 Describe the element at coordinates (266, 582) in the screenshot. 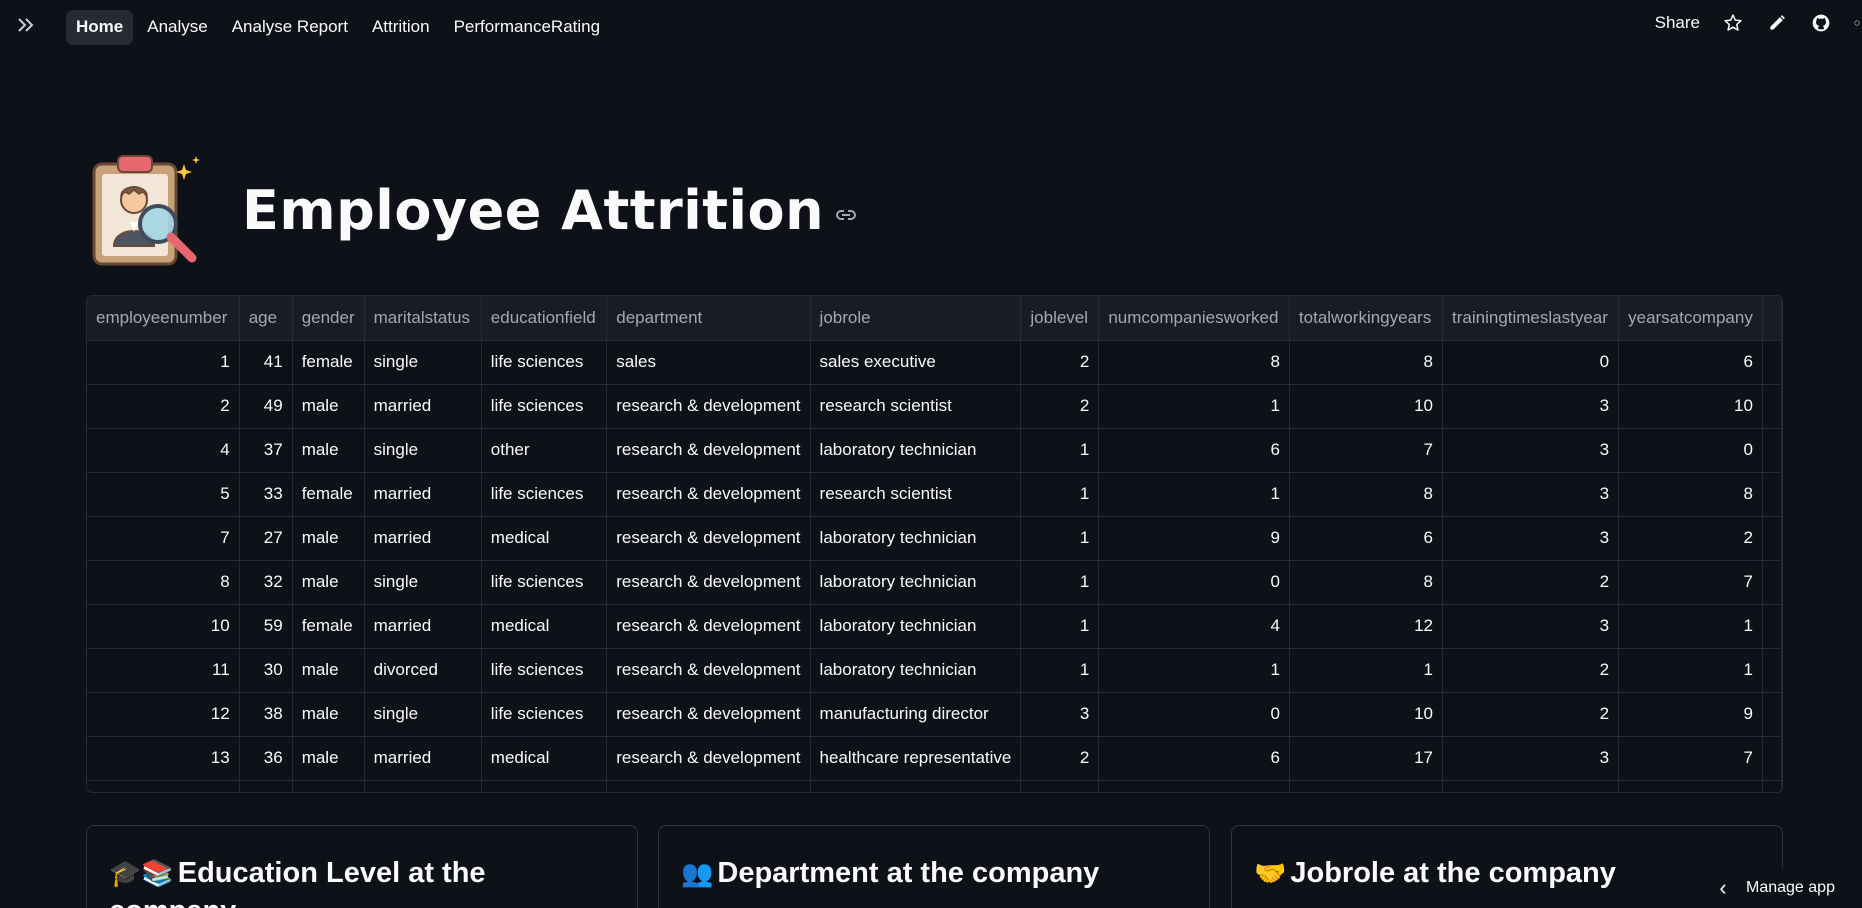

I see `table-cell: 32` at that location.